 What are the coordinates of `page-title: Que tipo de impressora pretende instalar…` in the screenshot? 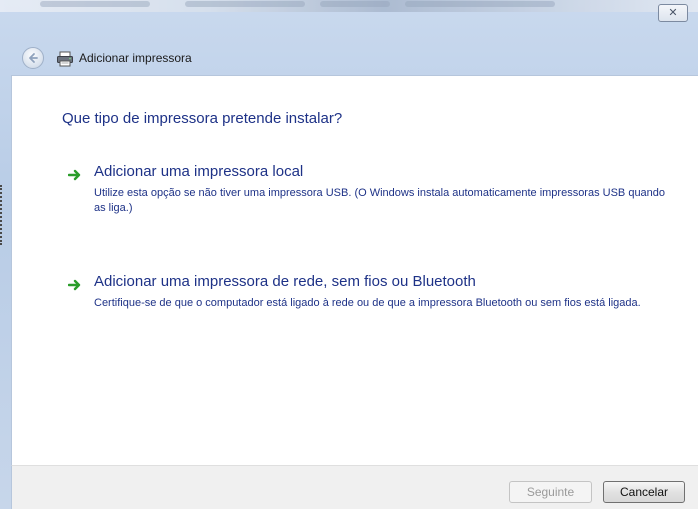 It's located at (202, 118).